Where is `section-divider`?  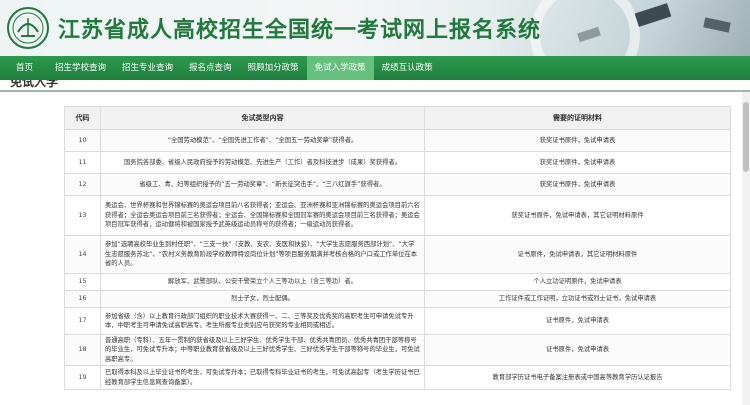
section-divider is located at coordinates (375, 91).